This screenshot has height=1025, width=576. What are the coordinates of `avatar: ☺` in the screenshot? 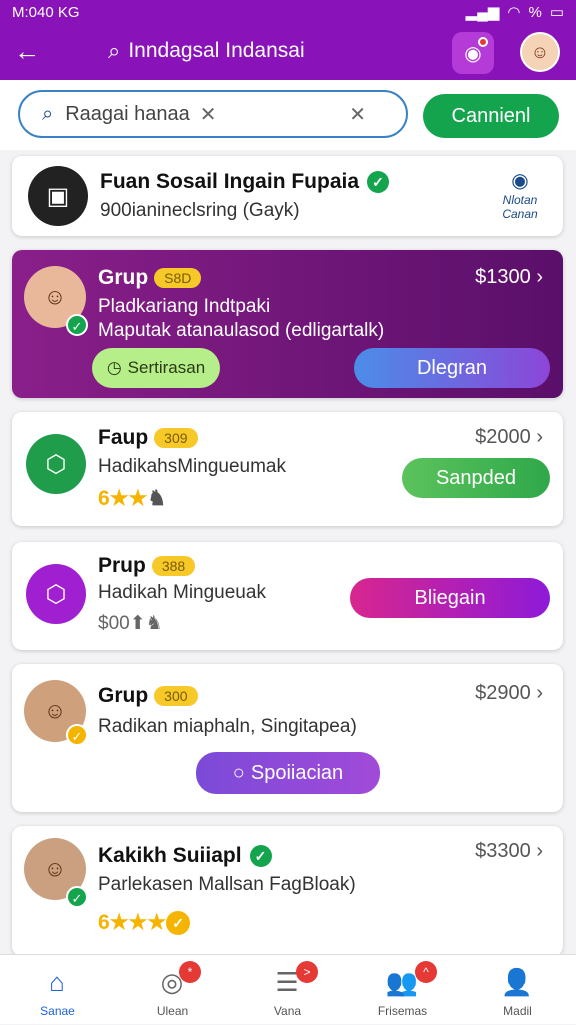 It's located at (540, 52).